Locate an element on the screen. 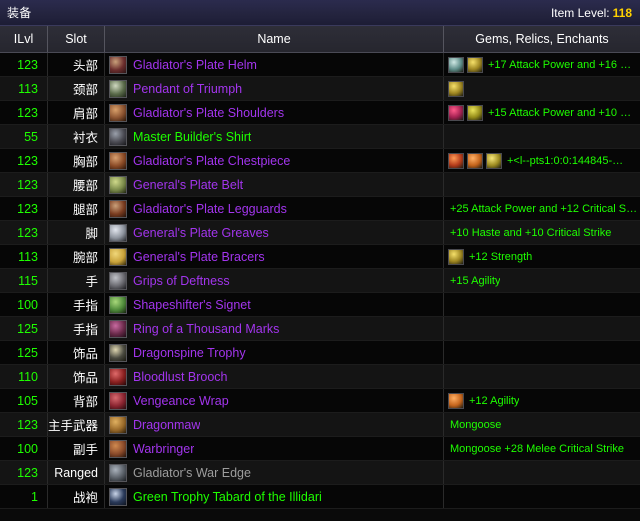 This screenshot has height=521, width=640. ring-green-icon is located at coordinates (118, 304).